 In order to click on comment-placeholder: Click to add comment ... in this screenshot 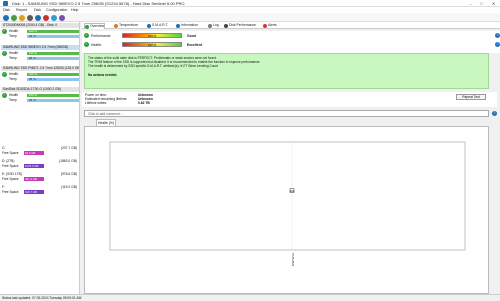, I will do `click(106, 114)`.